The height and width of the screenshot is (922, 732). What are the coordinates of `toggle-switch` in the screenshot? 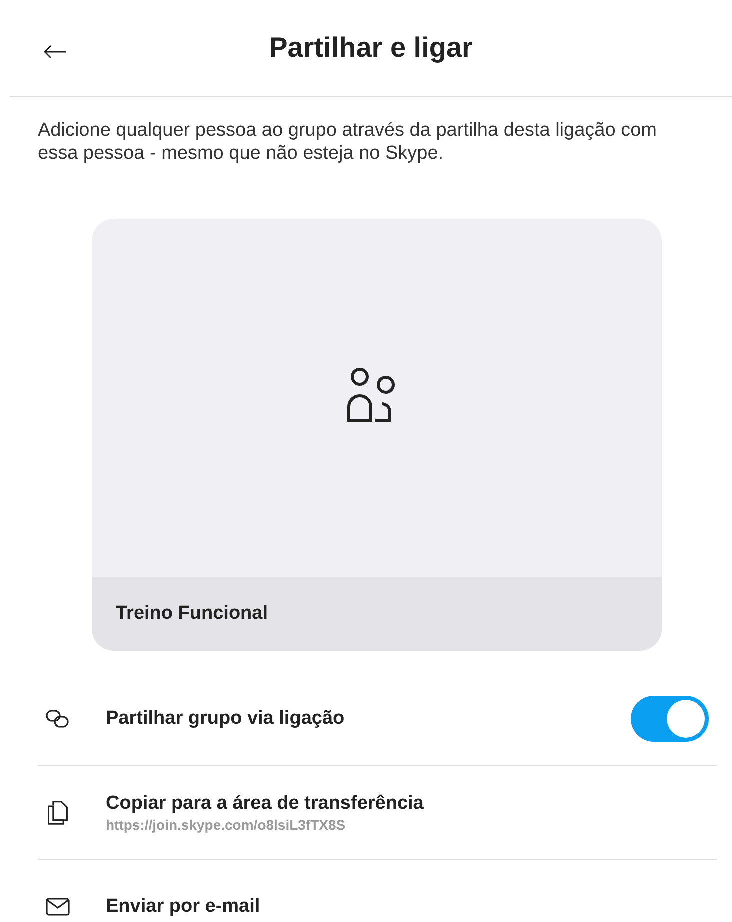 It's located at (670, 719).